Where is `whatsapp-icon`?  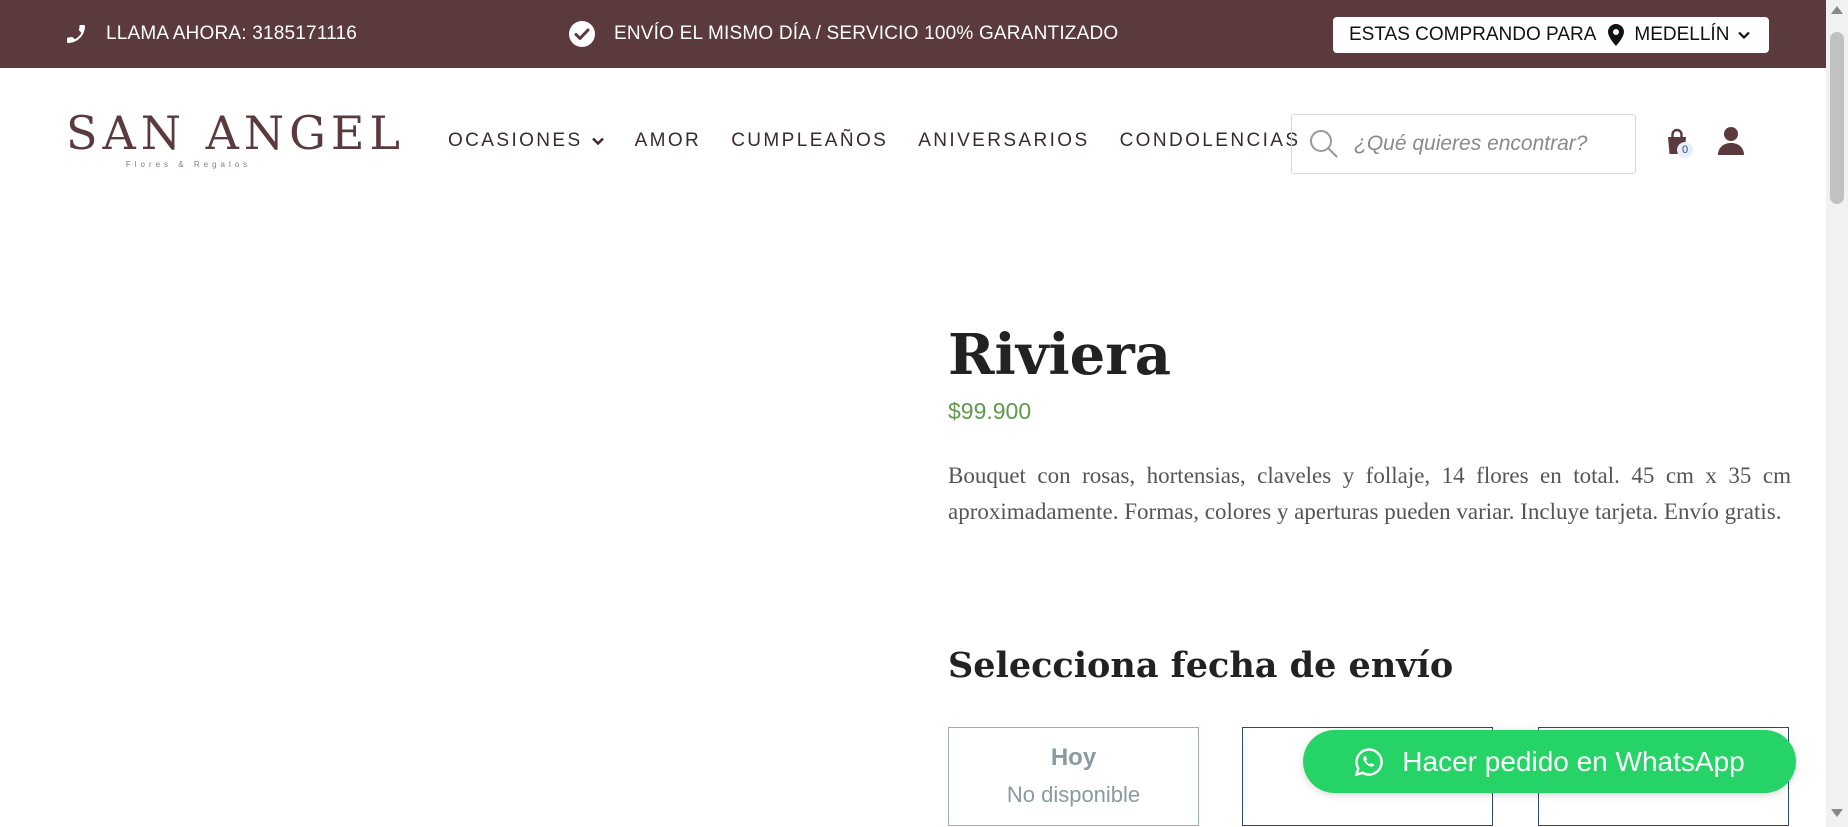 whatsapp-icon is located at coordinates (1369, 761).